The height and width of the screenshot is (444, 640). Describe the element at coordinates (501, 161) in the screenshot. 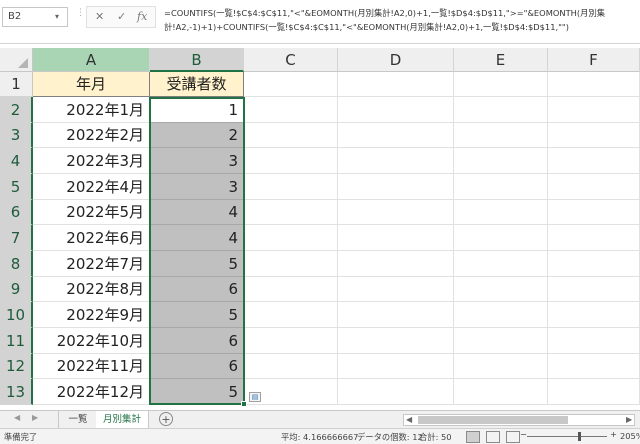

I see `cell-e4` at that location.